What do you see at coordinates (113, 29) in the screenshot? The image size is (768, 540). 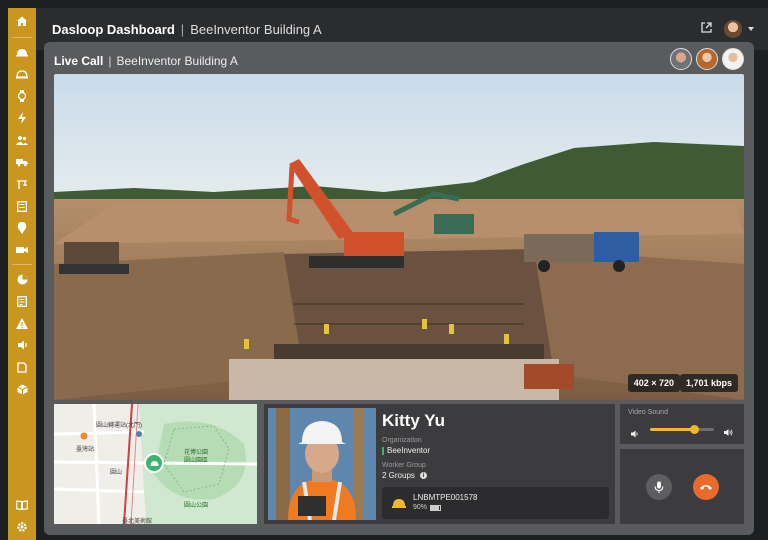 I see `dashboard-title: Dasloop Dashboard` at bounding box center [113, 29].